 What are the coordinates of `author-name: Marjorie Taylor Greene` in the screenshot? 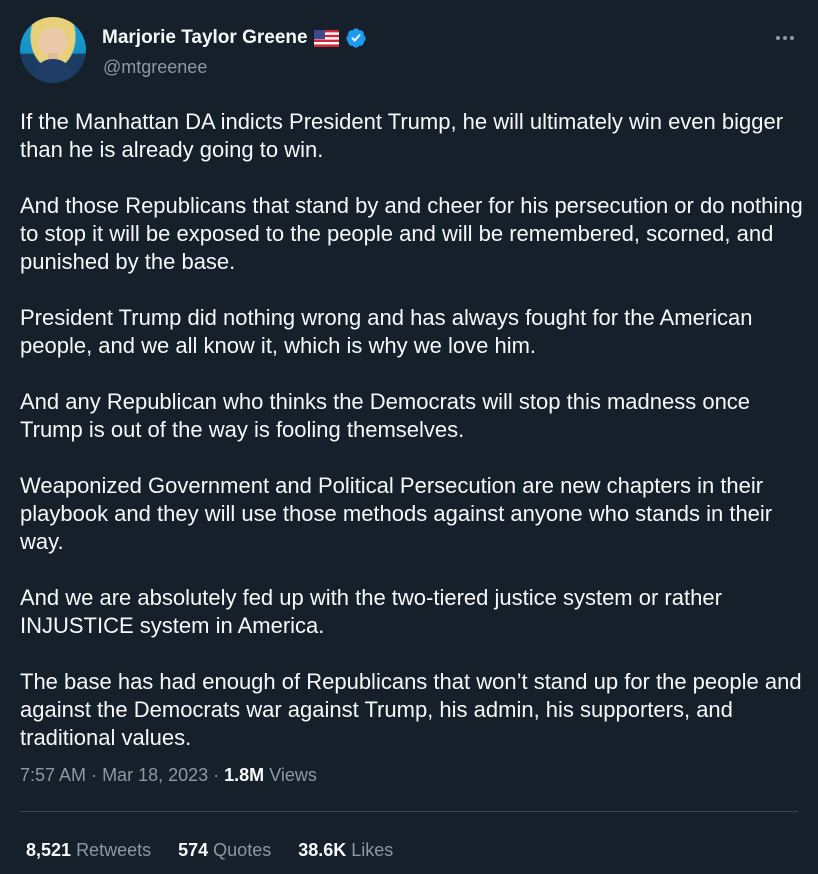 It's located at (205, 38).